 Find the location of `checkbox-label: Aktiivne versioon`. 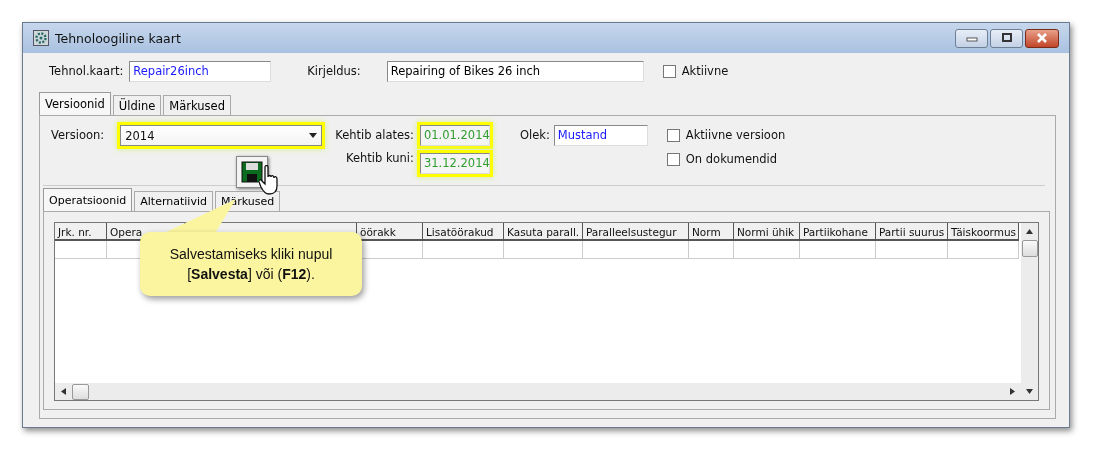

checkbox-label: Aktiivne versioon is located at coordinates (735, 135).